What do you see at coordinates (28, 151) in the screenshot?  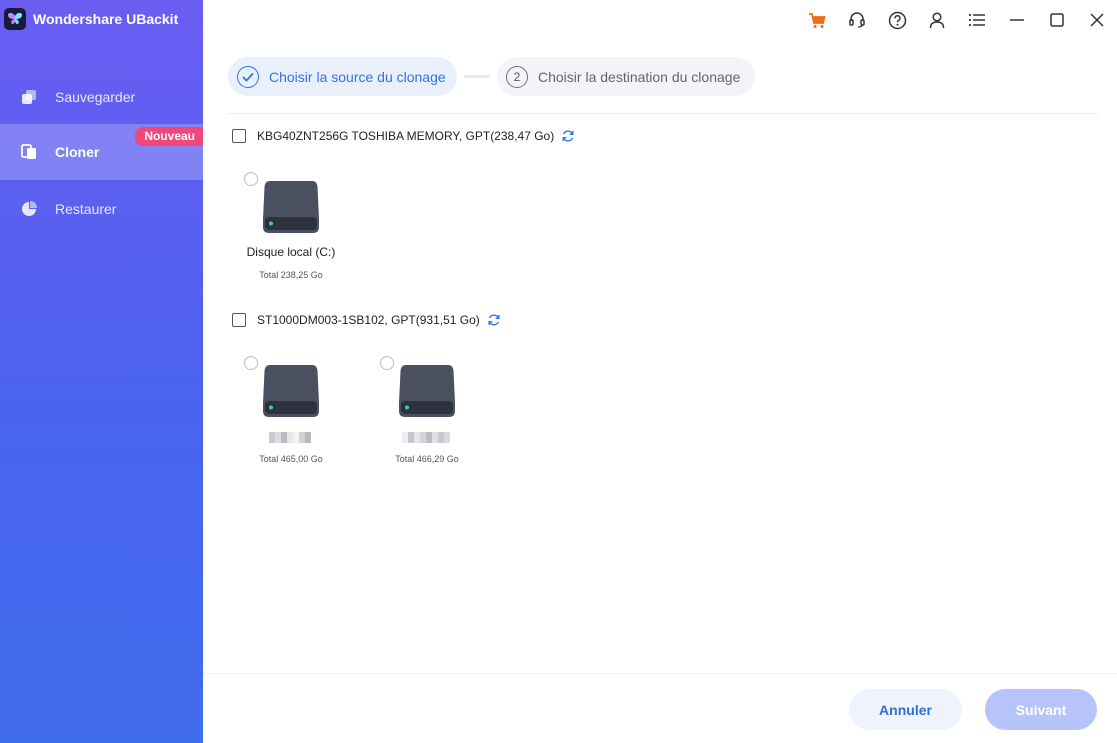 I see `clone-icon` at bounding box center [28, 151].